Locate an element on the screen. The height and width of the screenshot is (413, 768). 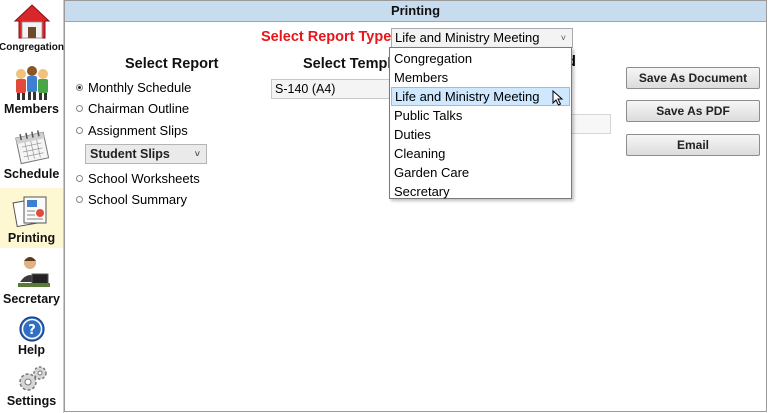
nav-schedule: Schedule is located at coordinates (31, 155).